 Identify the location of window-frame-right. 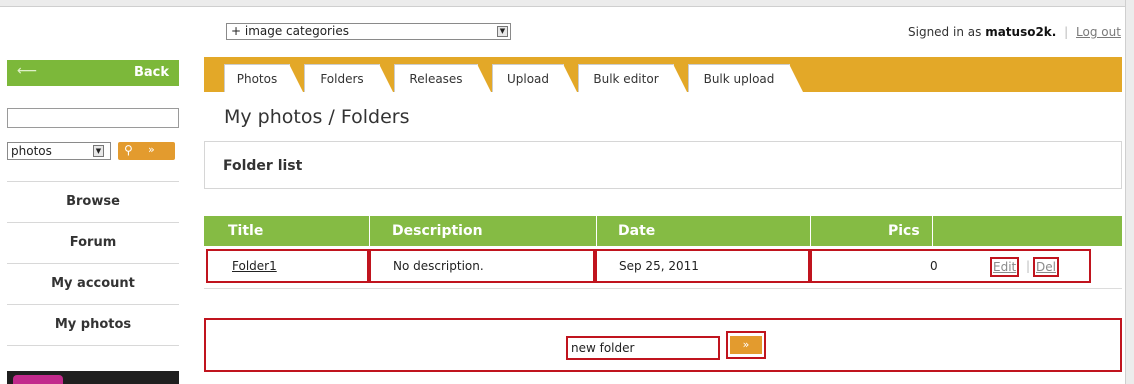
(1129, 192).